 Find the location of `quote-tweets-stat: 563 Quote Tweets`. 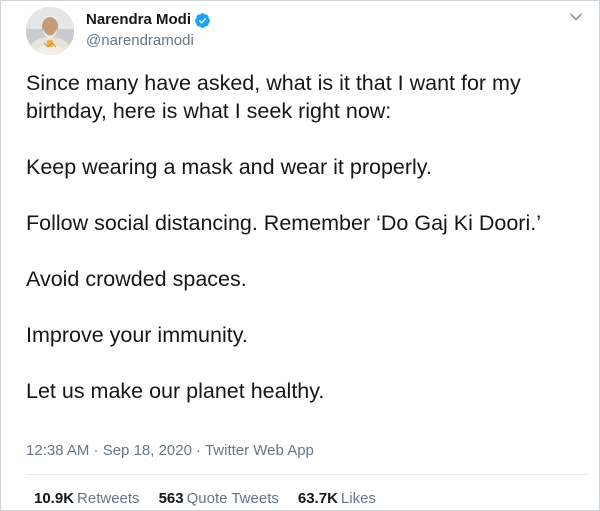

quote-tweets-stat: 563 Quote Tweets is located at coordinates (219, 499).